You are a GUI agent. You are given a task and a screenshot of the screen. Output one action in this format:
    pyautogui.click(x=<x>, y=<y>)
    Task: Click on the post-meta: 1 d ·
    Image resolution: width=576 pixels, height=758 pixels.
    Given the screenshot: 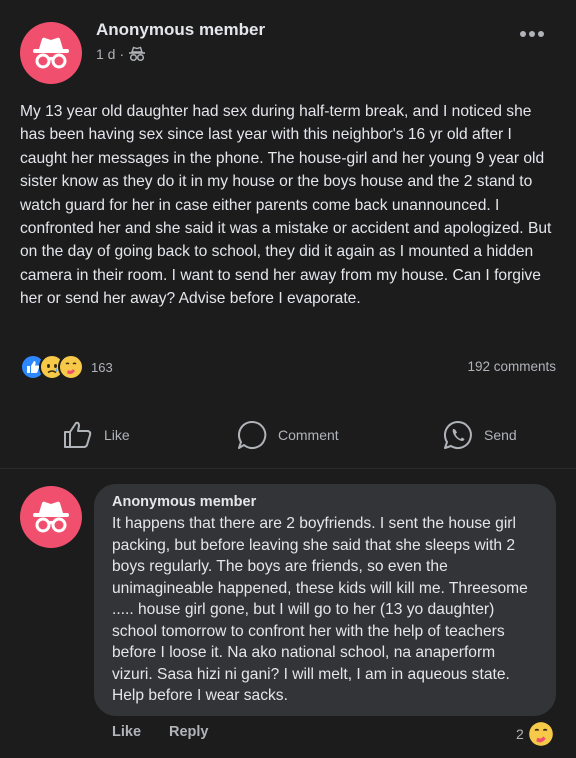 What is the action you would take?
    pyautogui.click(x=121, y=54)
    